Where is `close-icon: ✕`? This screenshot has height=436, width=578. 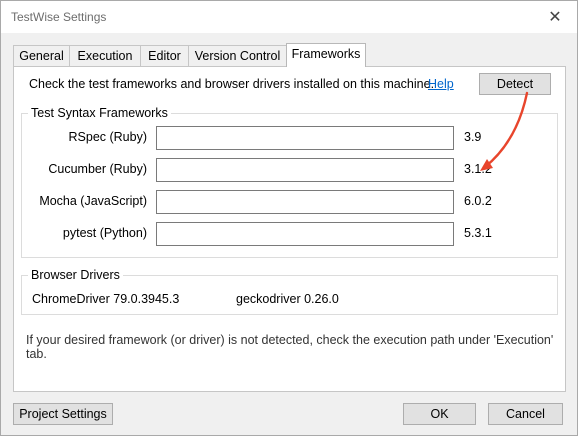
close-icon: ✕ is located at coordinates (555, 17).